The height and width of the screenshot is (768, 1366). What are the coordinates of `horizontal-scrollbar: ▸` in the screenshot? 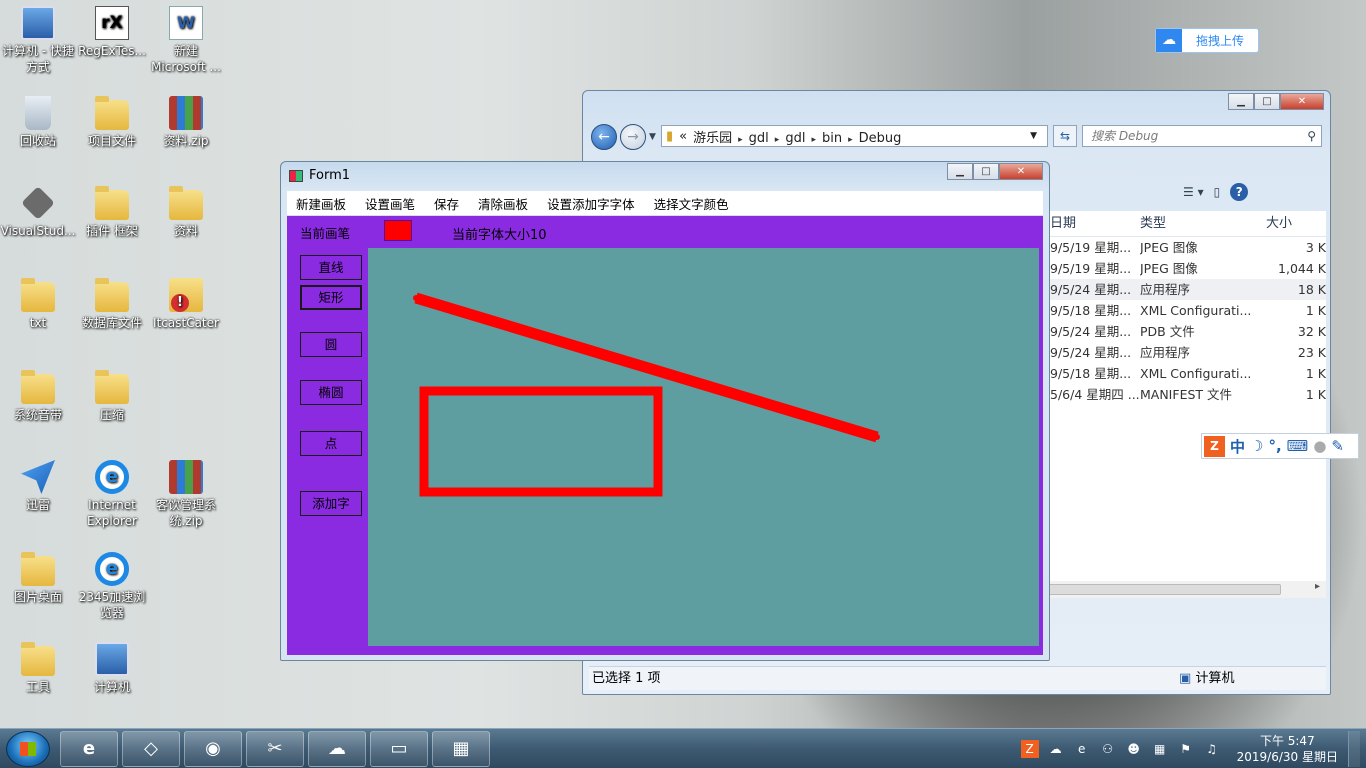 It's located at (1187, 589).